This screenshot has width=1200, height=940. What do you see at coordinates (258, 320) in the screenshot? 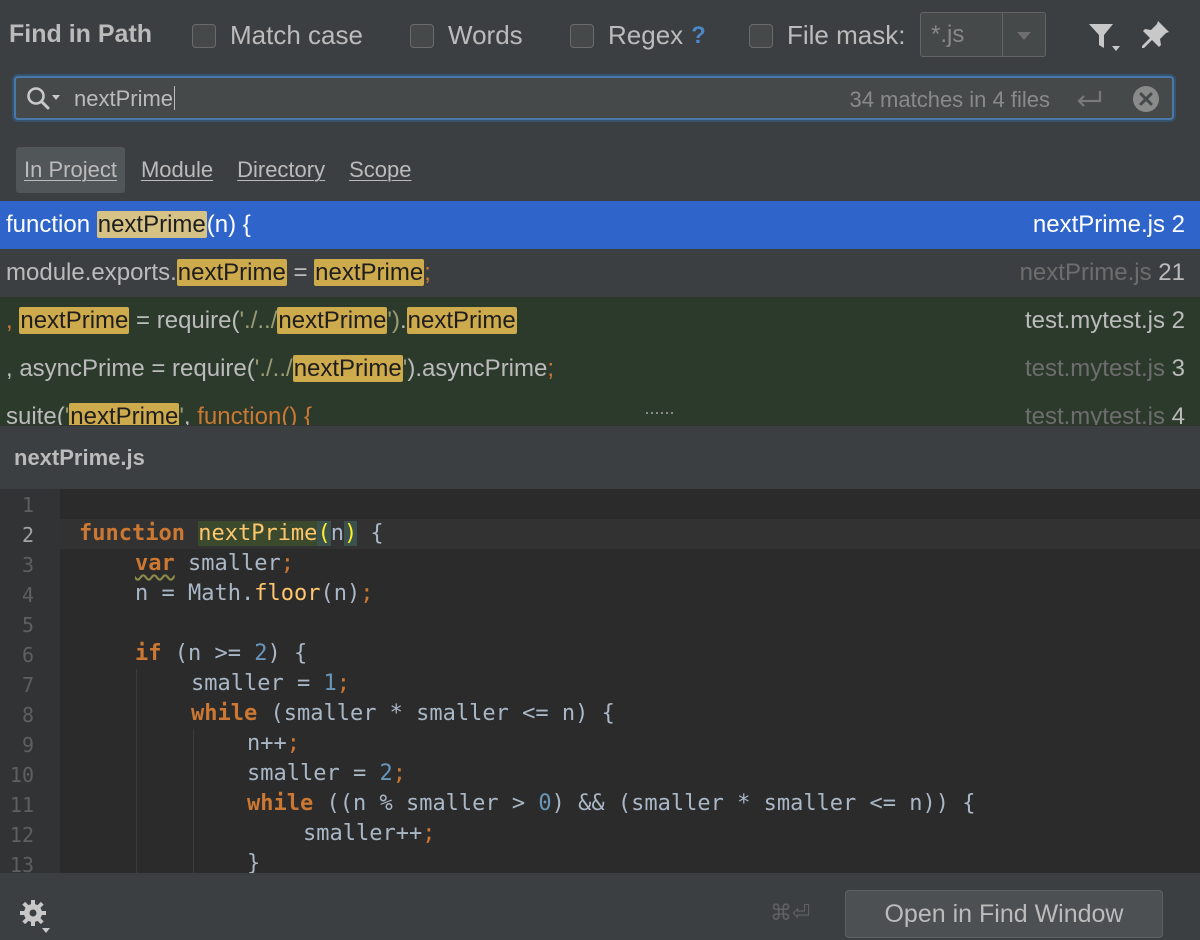
I see `string-text: './../` at bounding box center [258, 320].